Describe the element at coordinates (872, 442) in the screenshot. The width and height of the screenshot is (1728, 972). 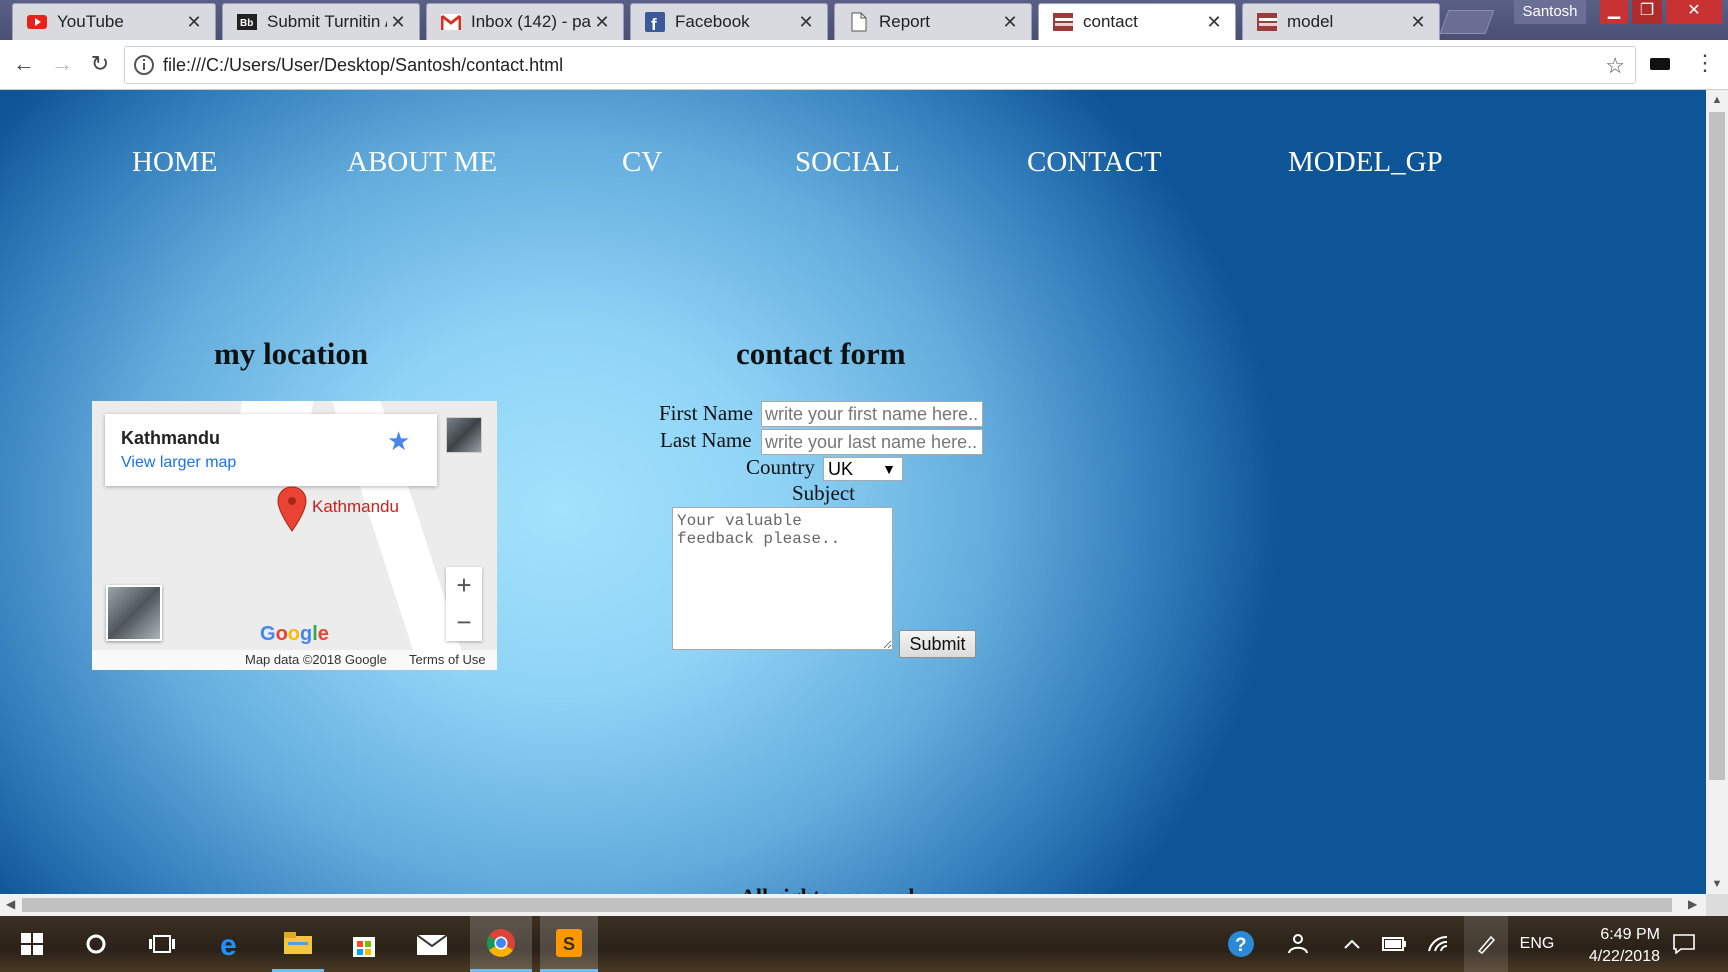
I see `last-name-input` at that location.